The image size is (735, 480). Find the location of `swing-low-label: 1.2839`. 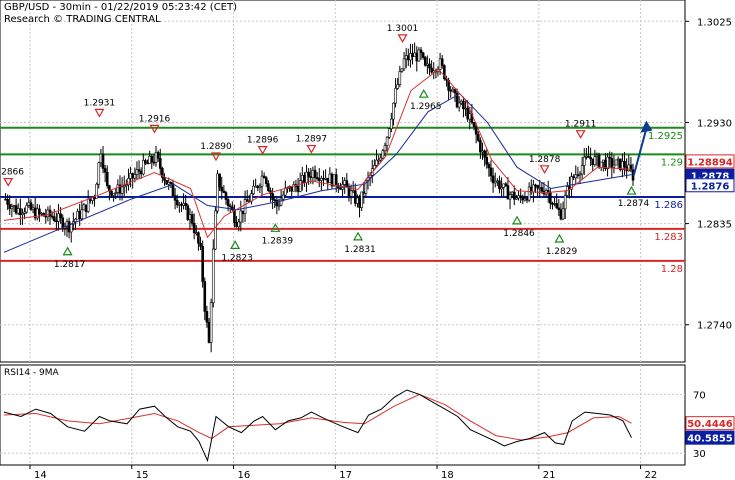

swing-low-label: 1.2839 is located at coordinates (278, 241).